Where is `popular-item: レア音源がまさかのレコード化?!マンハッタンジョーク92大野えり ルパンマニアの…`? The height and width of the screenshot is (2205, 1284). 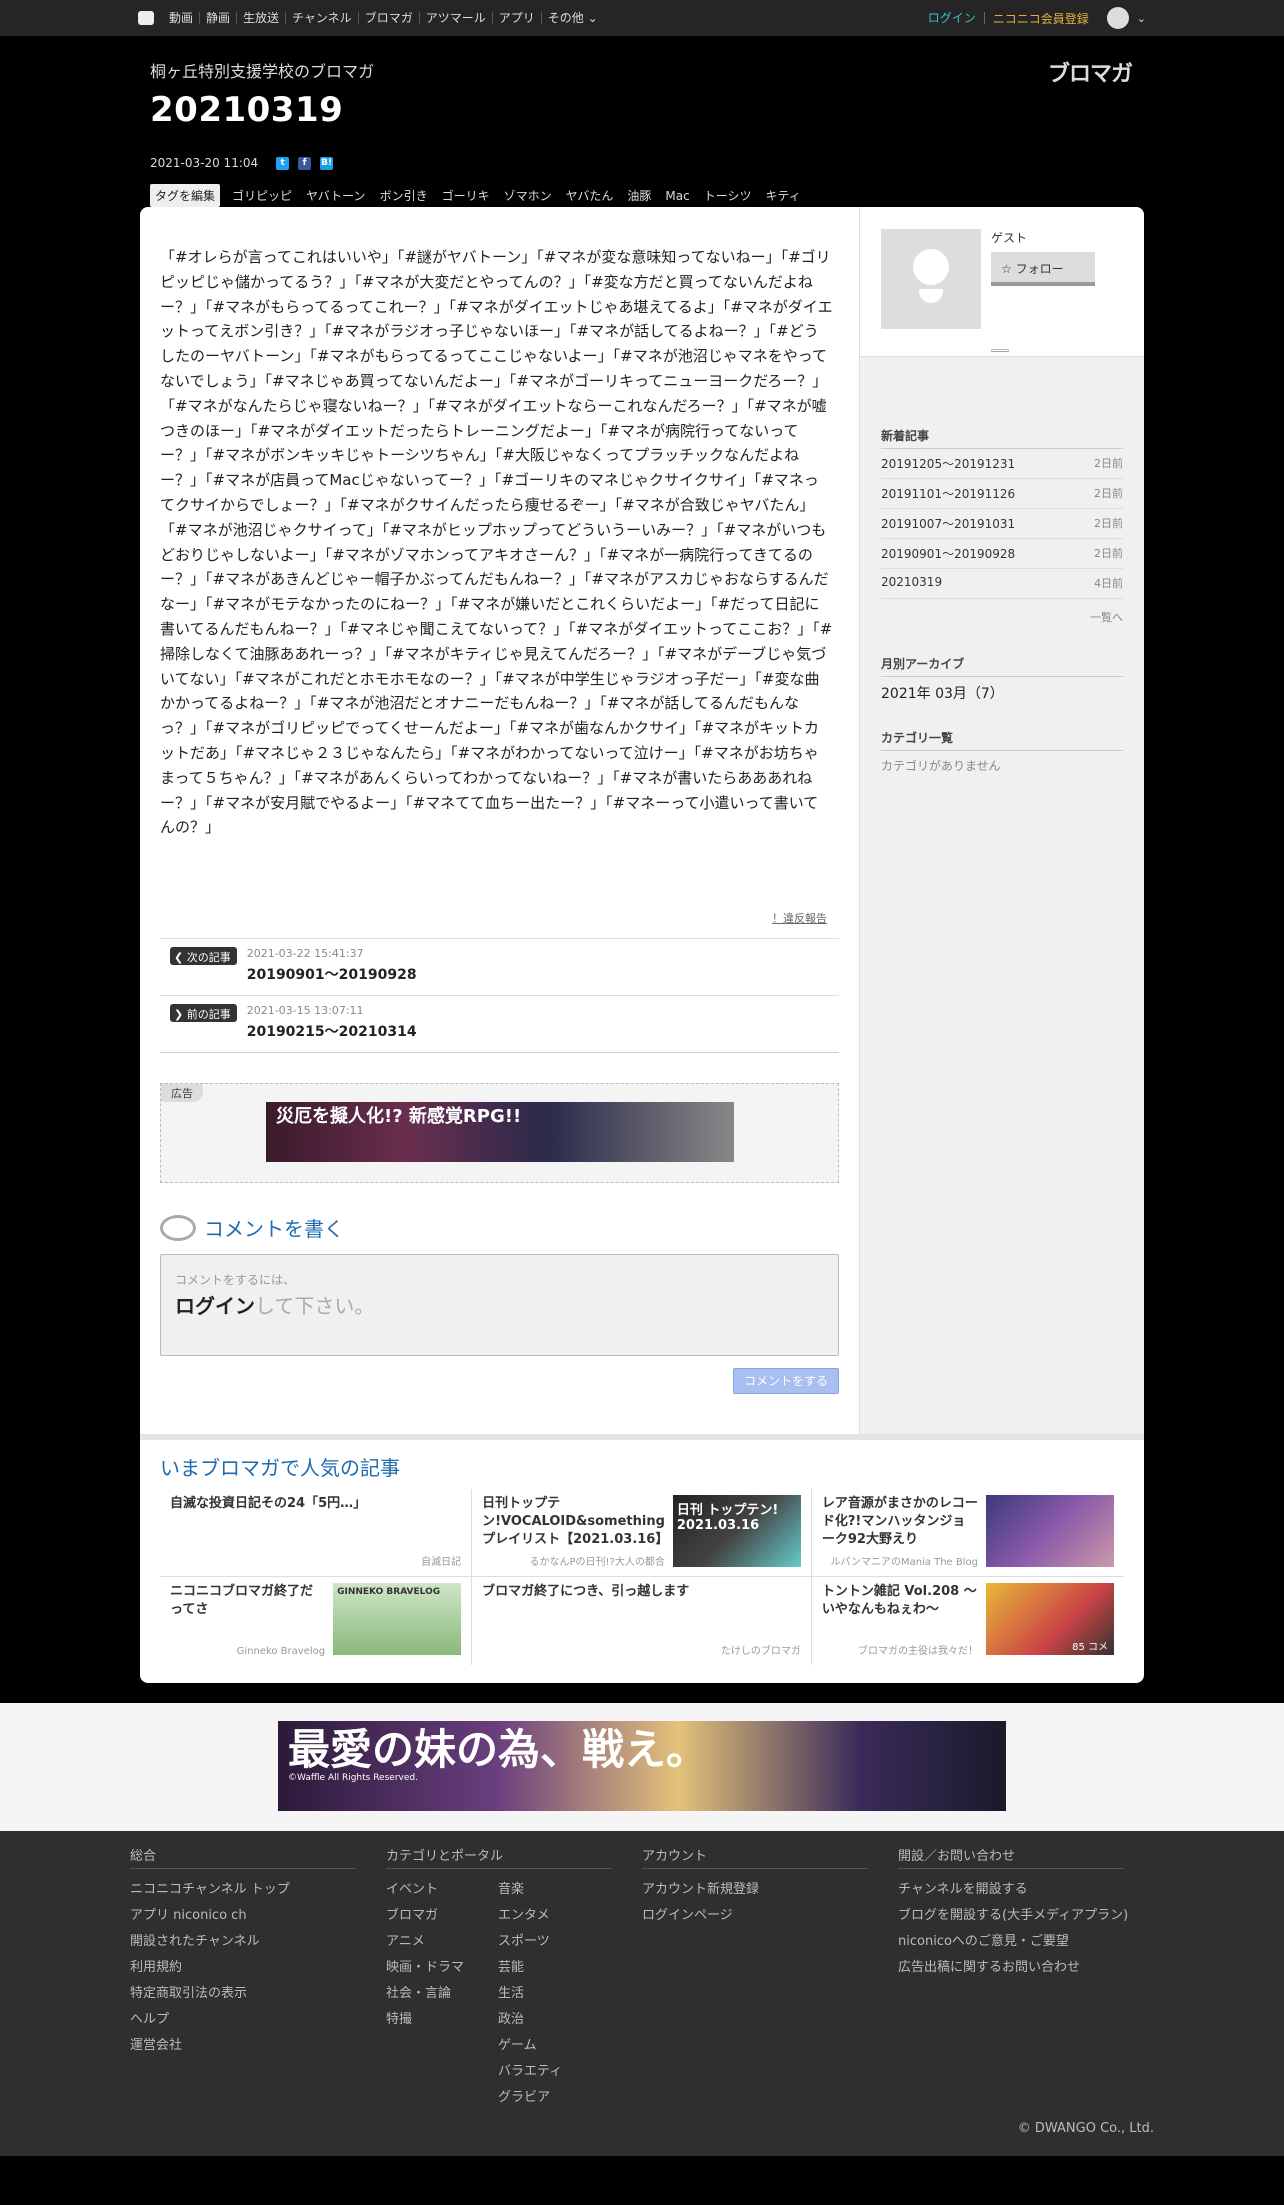 popular-item: レア音源がまさかのレコード化?!マンハッタンジョーク92大野えり ルパンマニアの… is located at coordinates (967, 1533).